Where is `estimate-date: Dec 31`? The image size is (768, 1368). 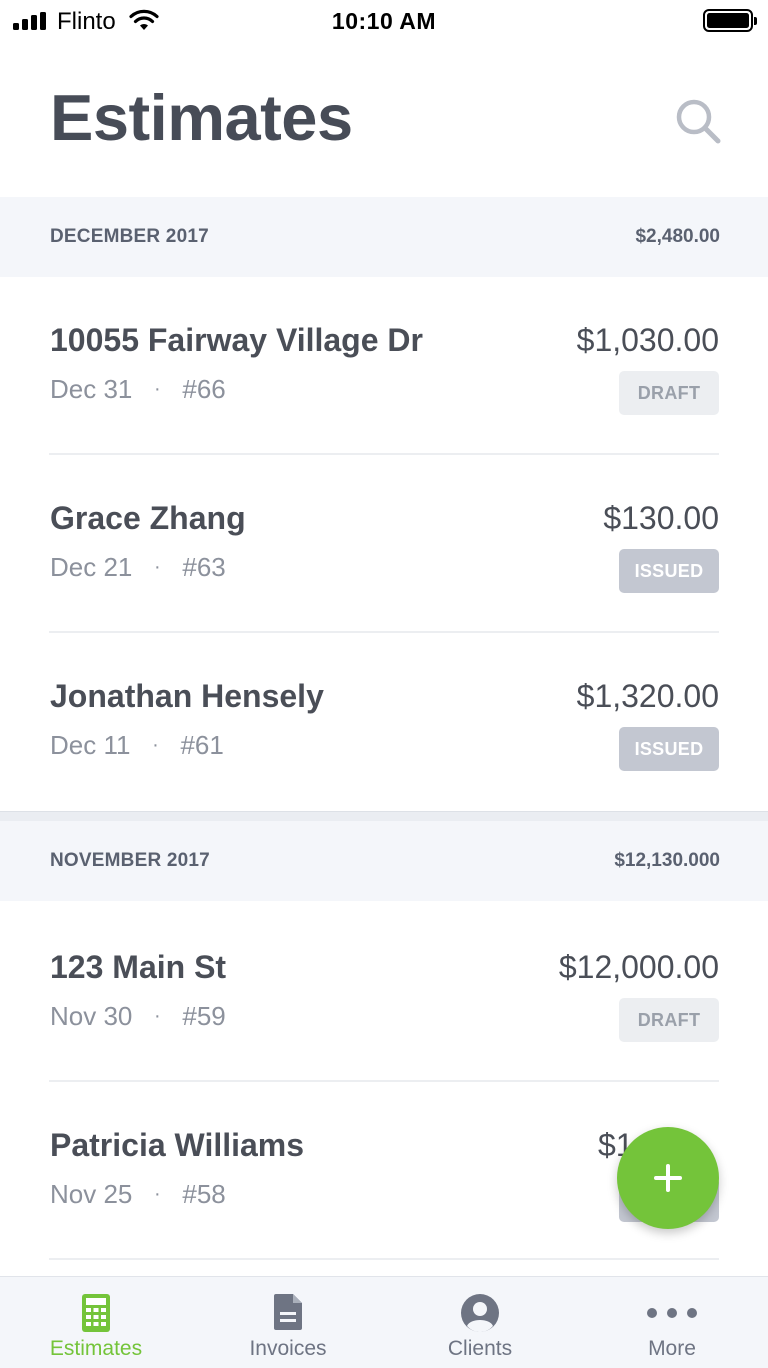
estimate-date: Dec 31 is located at coordinates (91, 389).